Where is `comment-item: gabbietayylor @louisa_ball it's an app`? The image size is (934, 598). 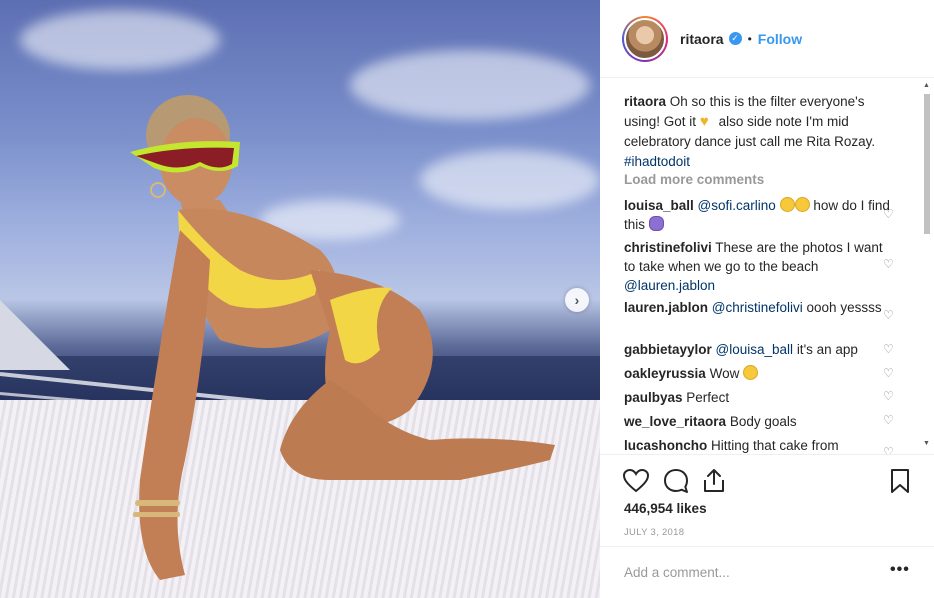 comment-item: gabbietayylor @louisa_ball it's an app is located at coordinates (757, 349).